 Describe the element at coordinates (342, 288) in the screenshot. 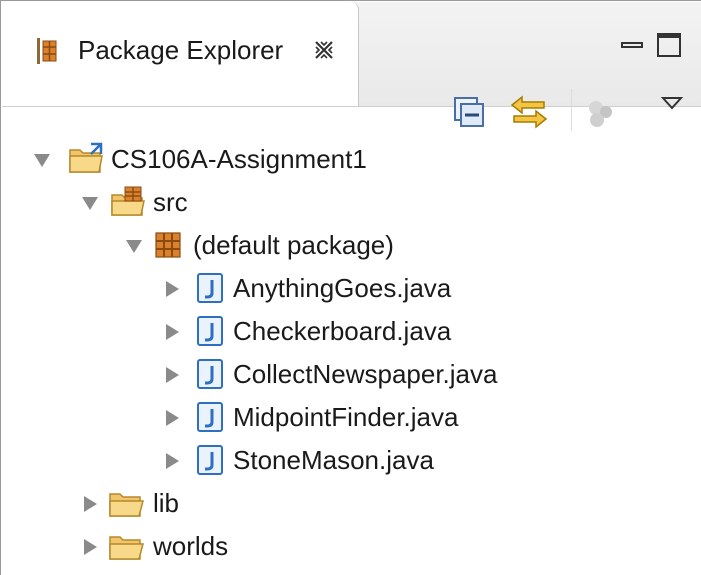

I see `tree-item-label: AnythingGoes.java` at that location.